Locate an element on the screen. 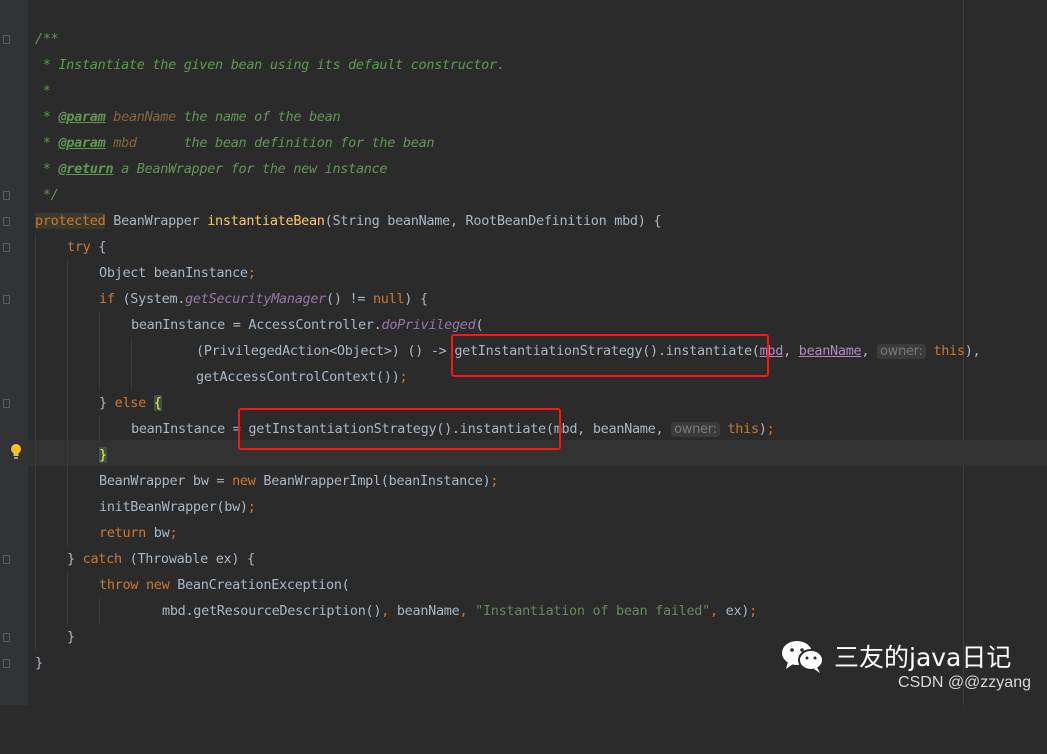 The image size is (1047, 754). text: BeanWrapperImpl(beanInstance) is located at coordinates (373, 481).